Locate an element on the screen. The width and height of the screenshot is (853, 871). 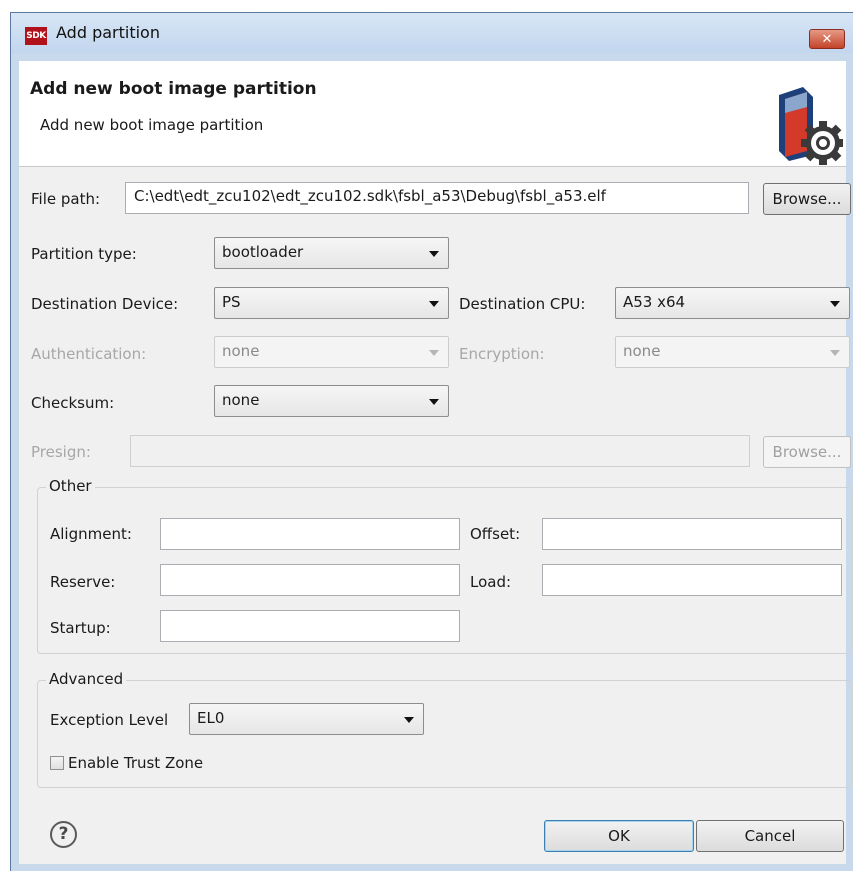
cancel-button: Cancel is located at coordinates (770, 836).